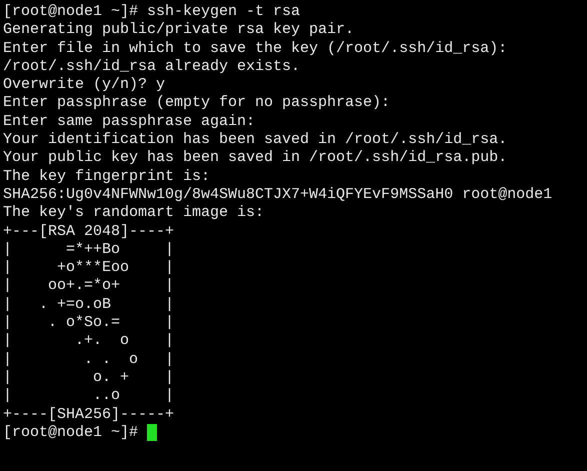 The image size is (587, 471). Describe the element at coordinates (88, 286) in the screenshot. I see `terminal-line: | oo+.=*o+ |` at that location.